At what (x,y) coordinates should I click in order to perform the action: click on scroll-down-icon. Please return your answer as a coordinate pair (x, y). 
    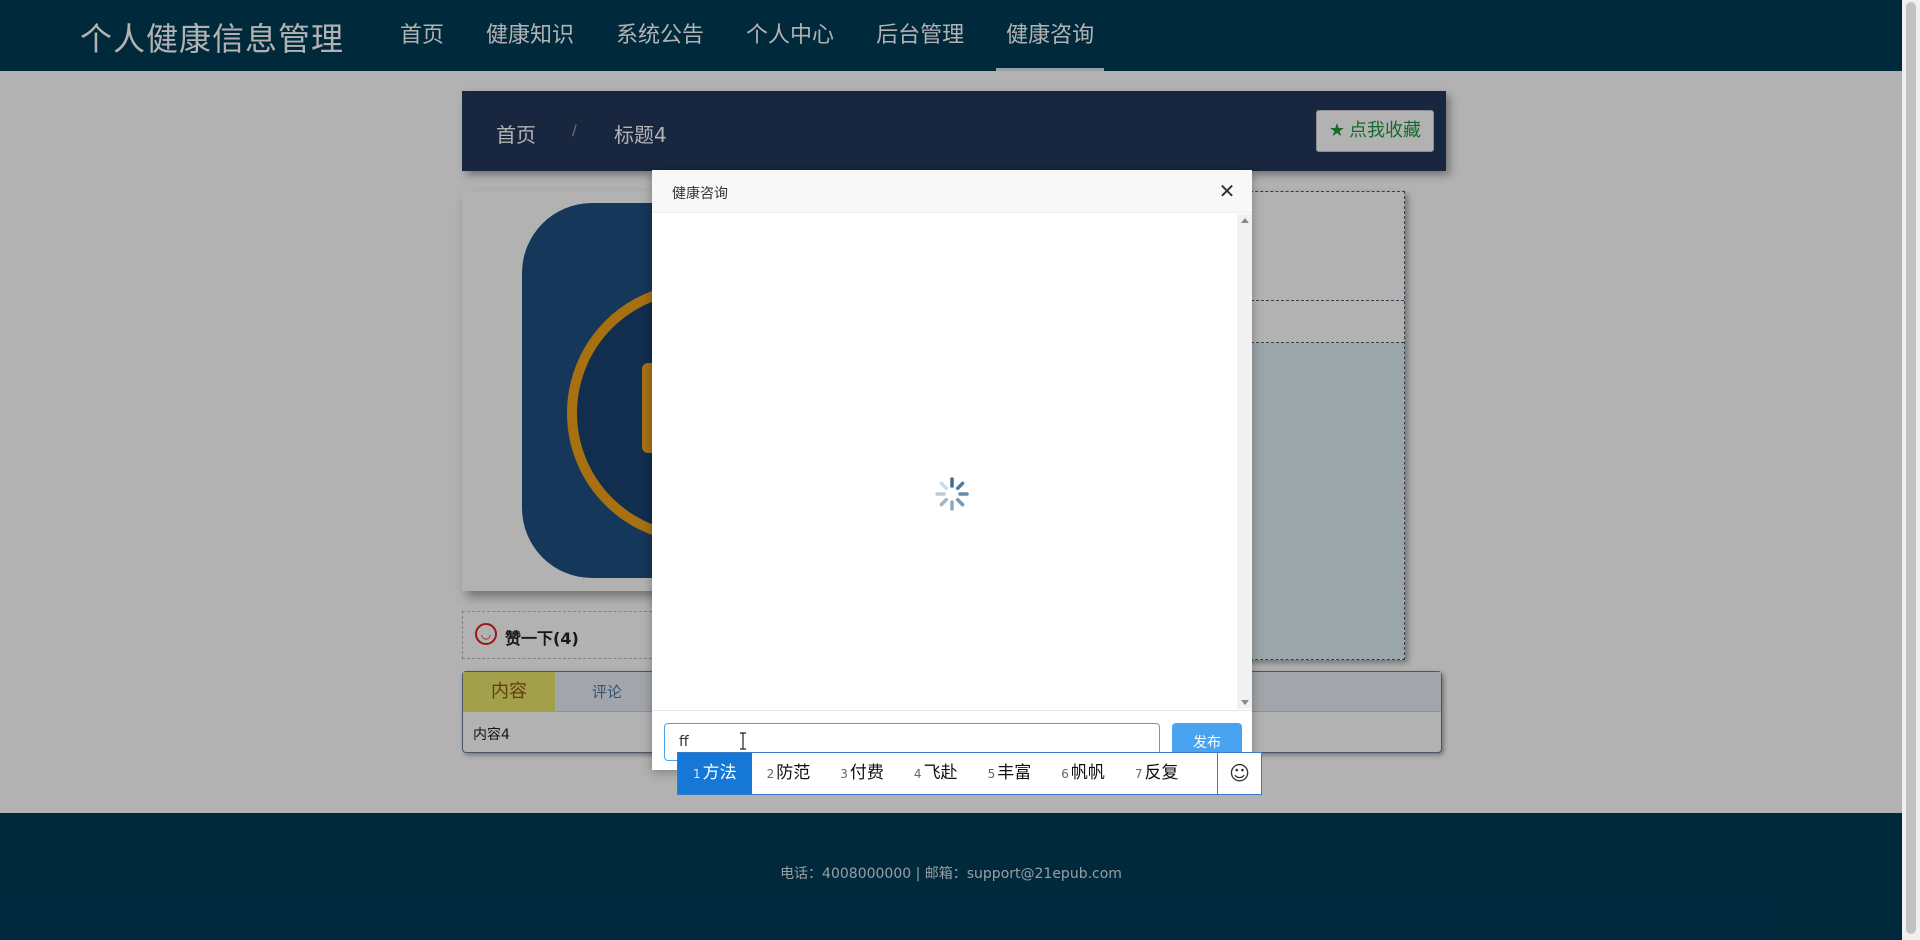
    Looking at the image, I should click on (1245, 702).